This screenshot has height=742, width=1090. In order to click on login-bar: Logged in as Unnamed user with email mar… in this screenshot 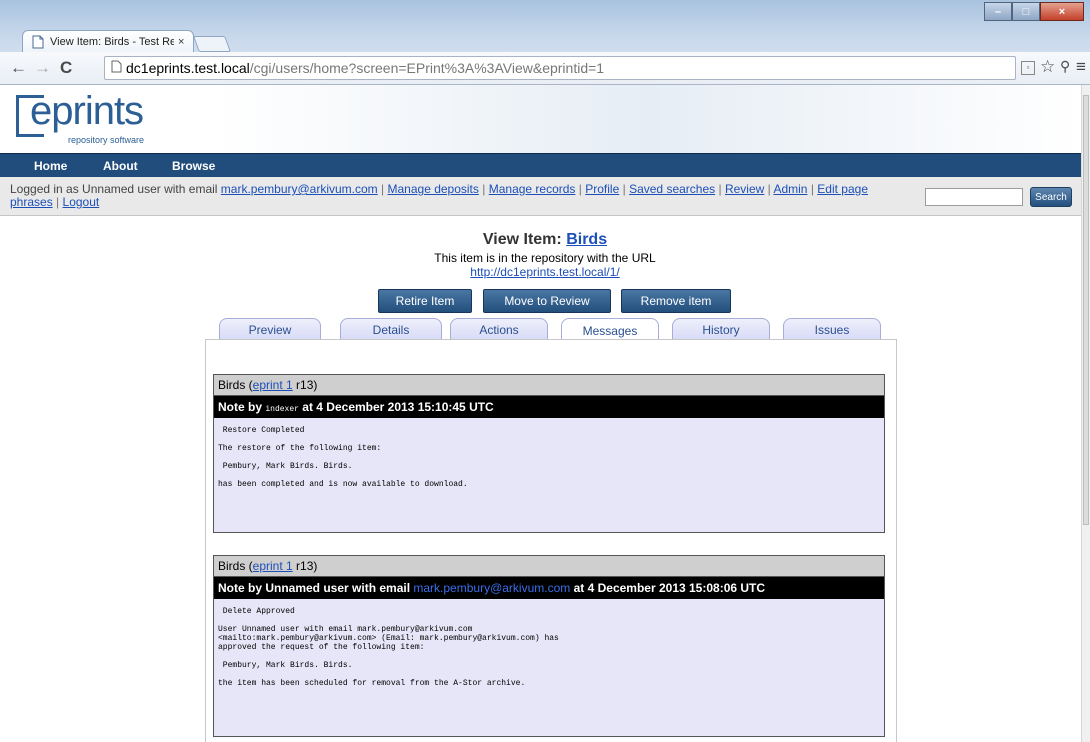, I will do `click(541, 196)`.